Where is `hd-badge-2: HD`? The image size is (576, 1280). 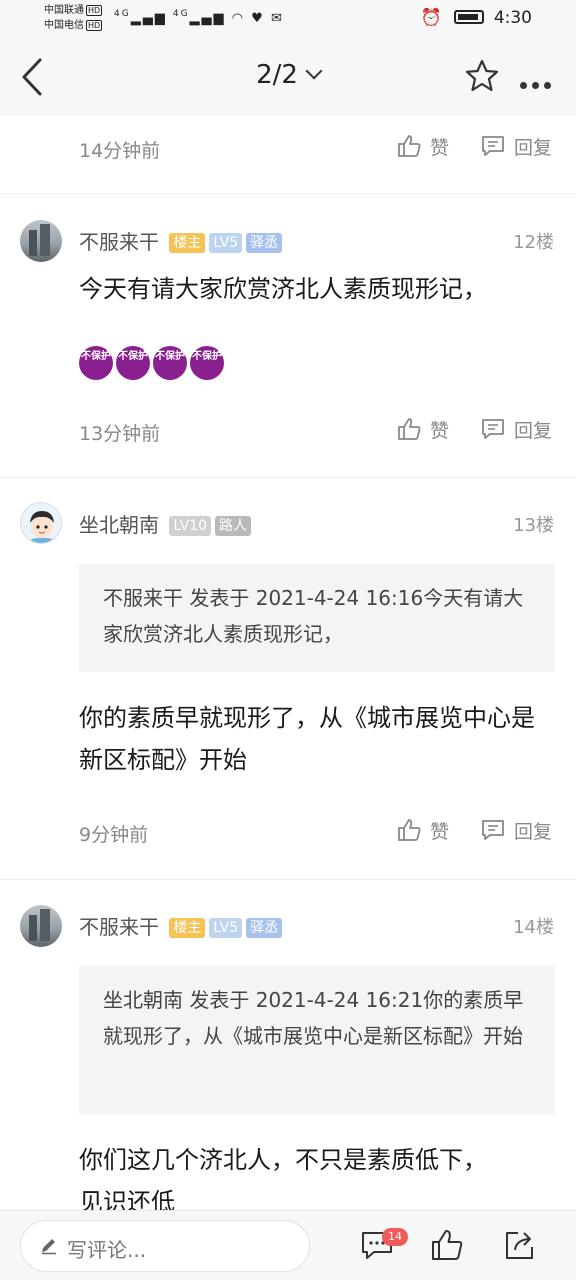
hd-badge-2: HD is located at coordinates (94, 25).